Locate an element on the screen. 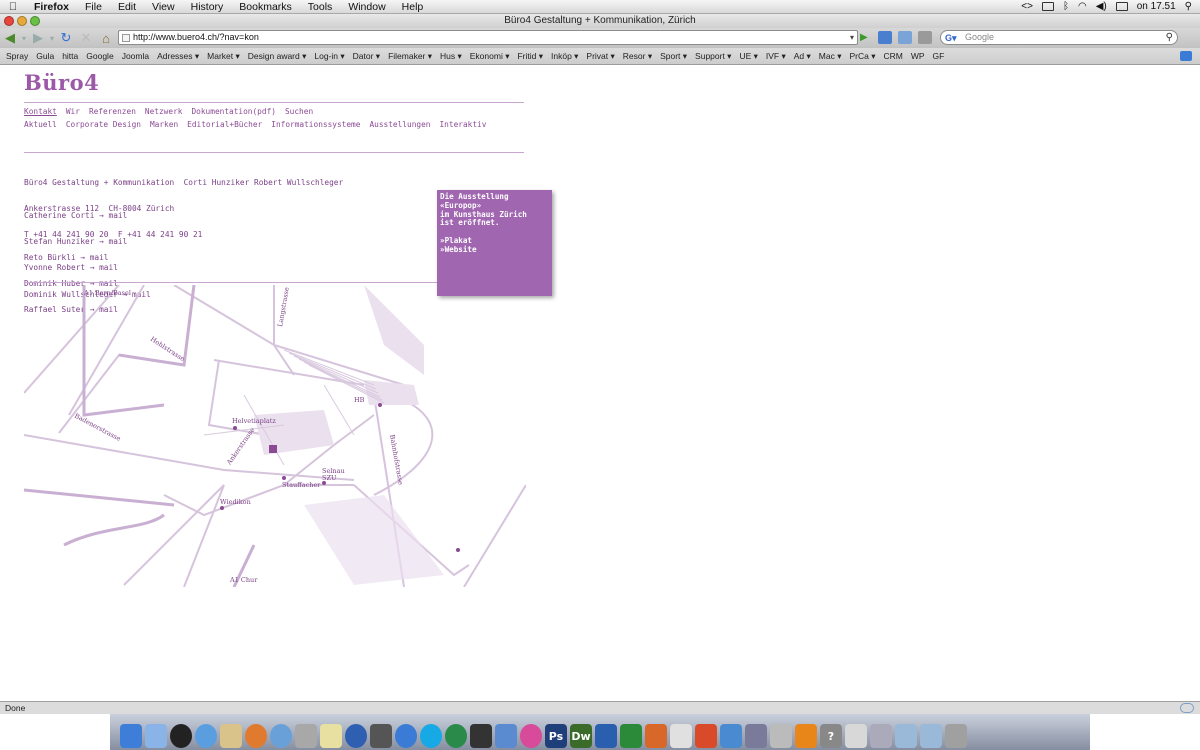  word-icon is located at coordinates (606, 736).